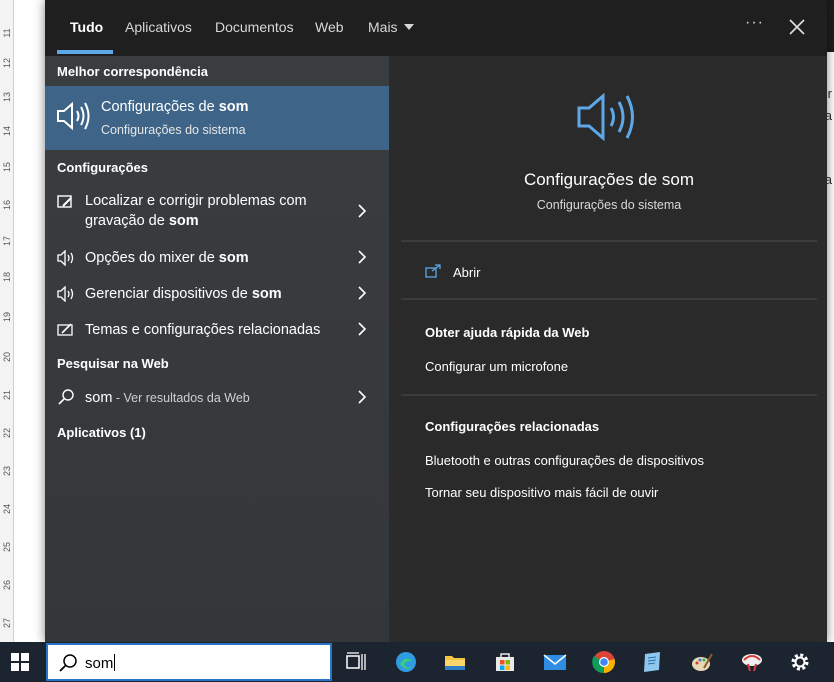  Describe the element at coordinates (466, 272) in the screenshot. I see `open-action: Abrir` at that location.